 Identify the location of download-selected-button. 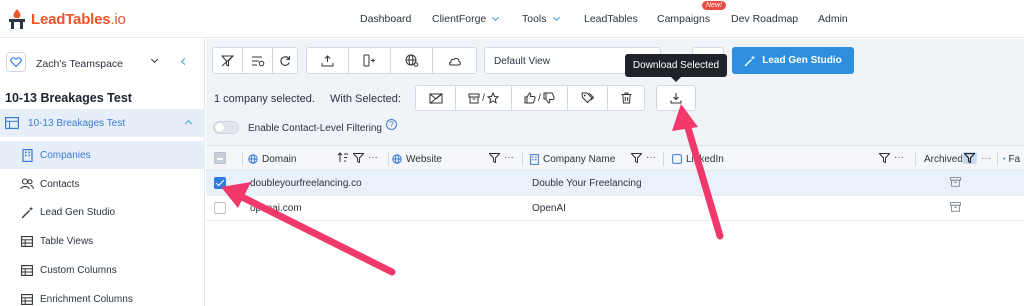
(676, 98).